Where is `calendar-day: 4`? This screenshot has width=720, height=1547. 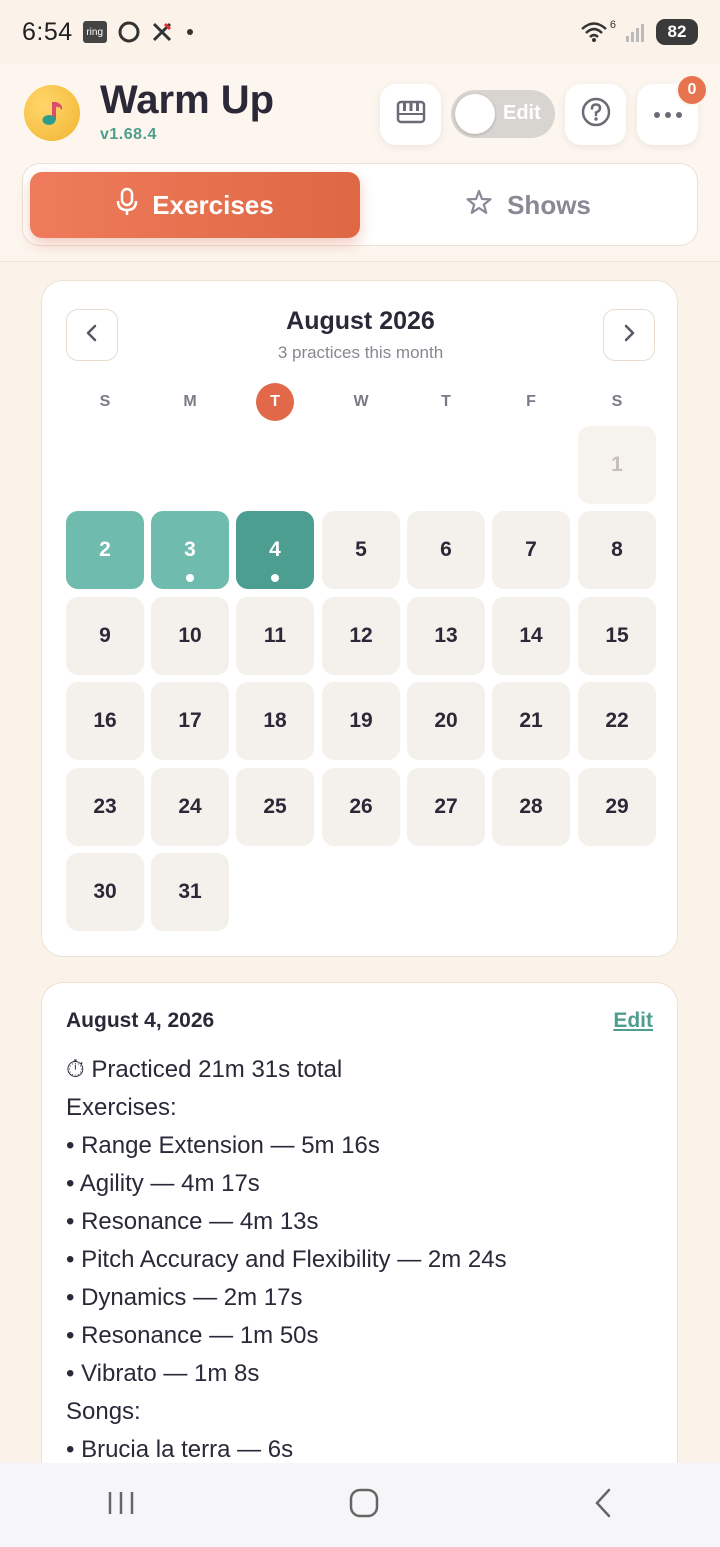 calendar-day: 4 is located at coordinates (275, 550).